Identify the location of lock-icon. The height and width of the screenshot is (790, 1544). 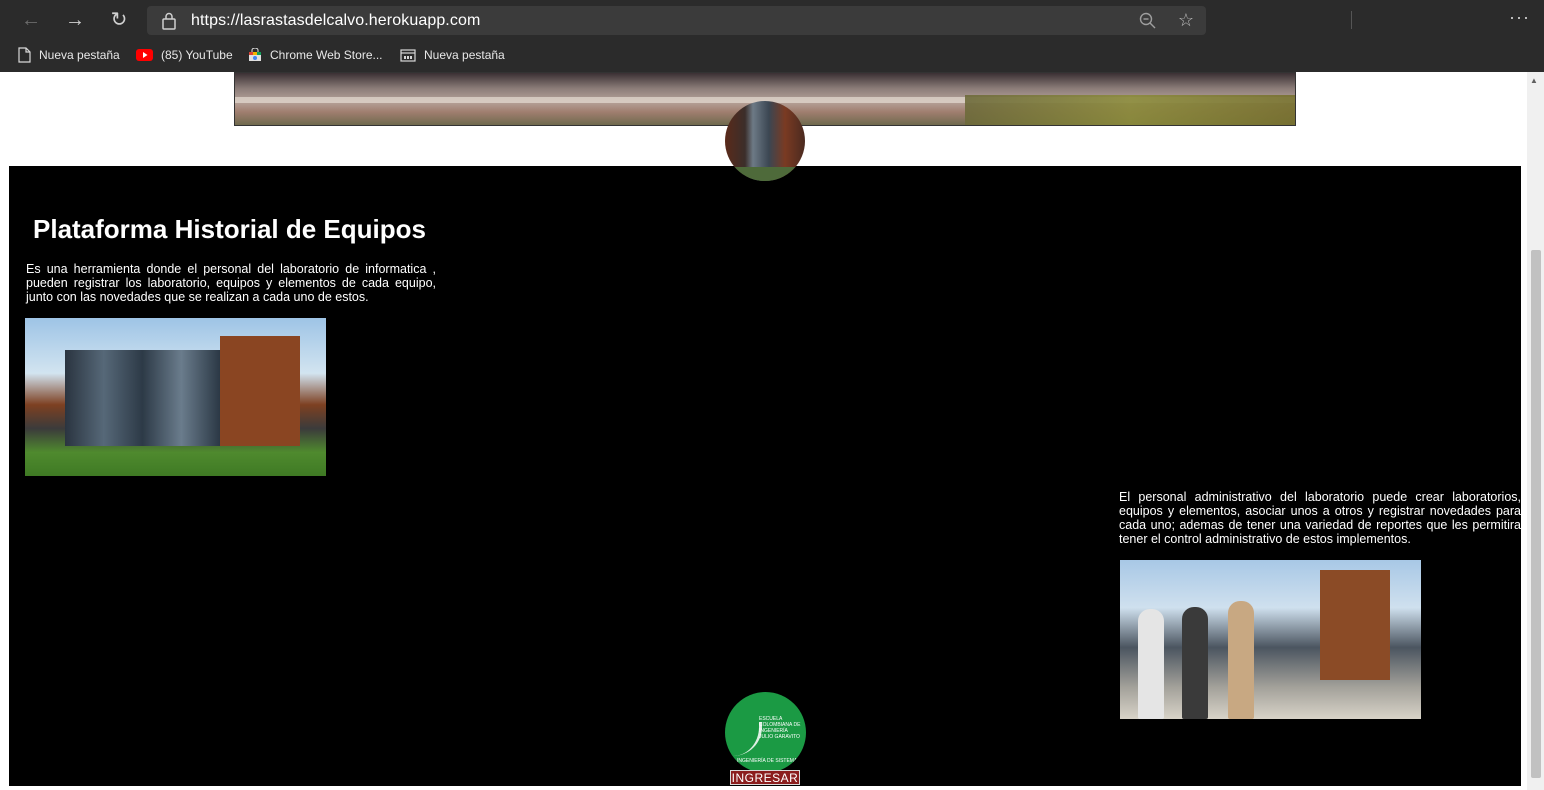
(169, 21).